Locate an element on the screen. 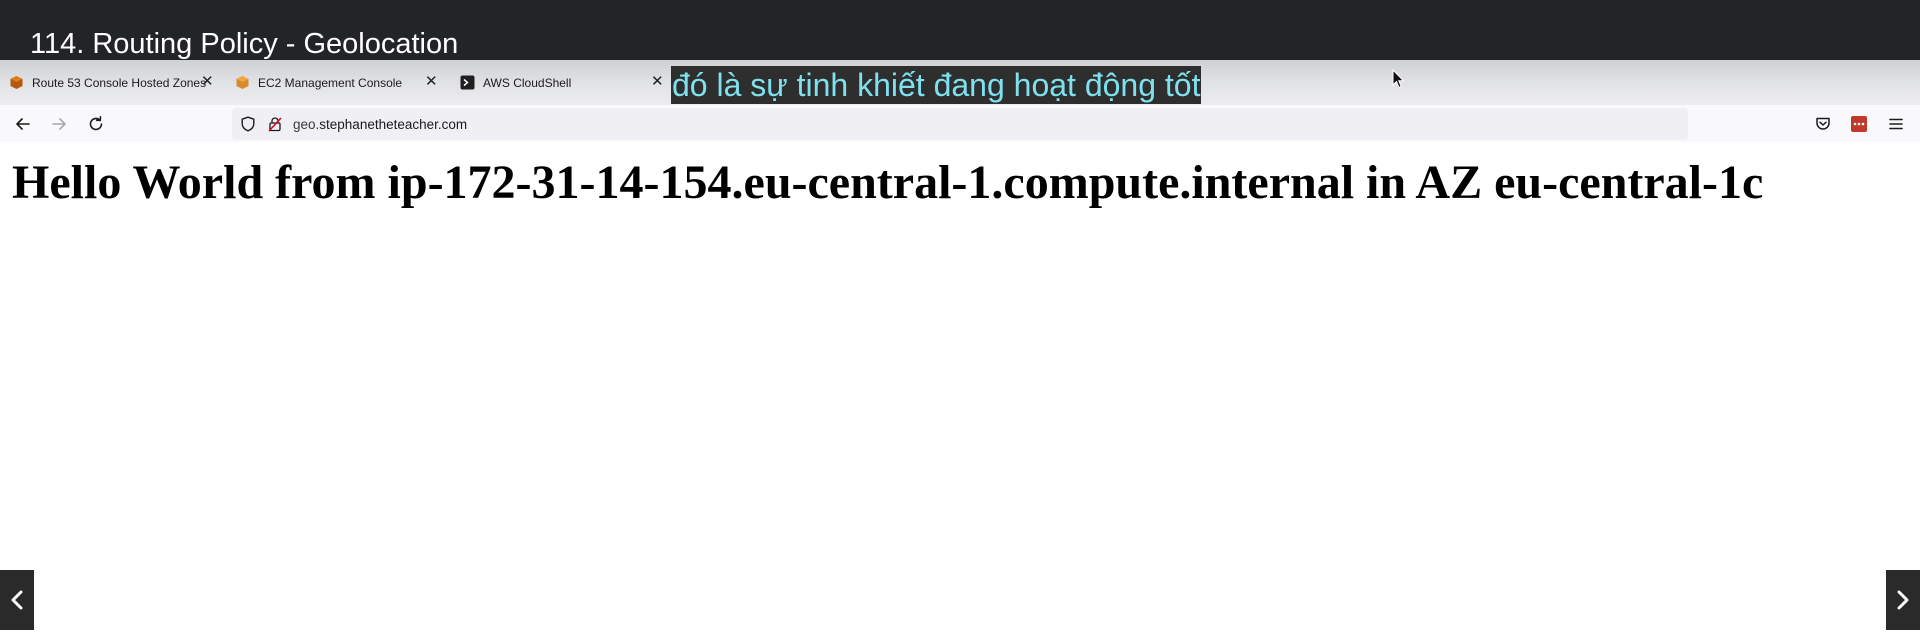 The height and width of the screenshot is (641, 1920). pocket-button is located at coordinates (1823, 124).